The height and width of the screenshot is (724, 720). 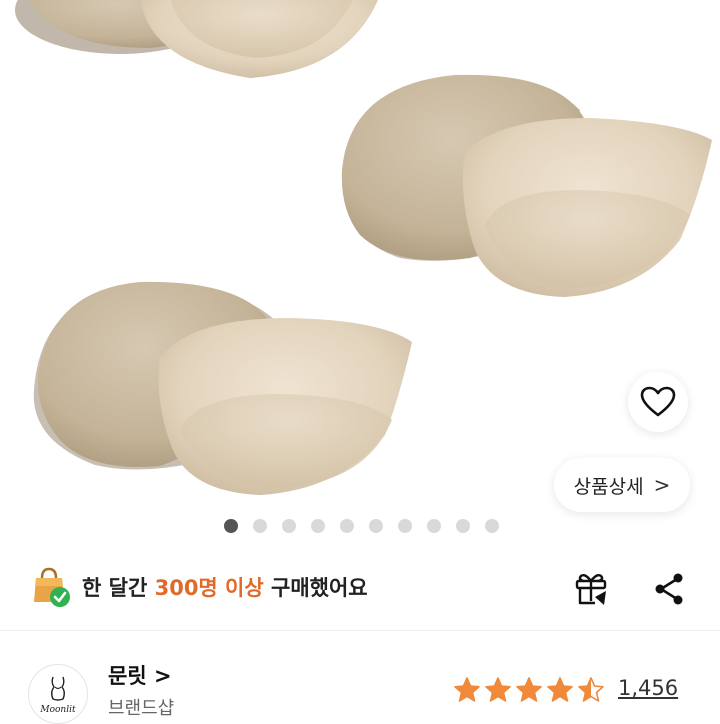 What do you see at coordinates (141, 708) in the screenshot?
I see `shop-type: 브랜드샵` at bounding box center [141, 708].